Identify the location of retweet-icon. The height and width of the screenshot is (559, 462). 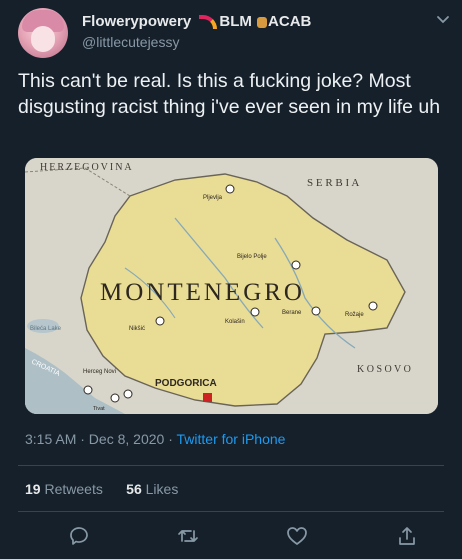
(188, 536).